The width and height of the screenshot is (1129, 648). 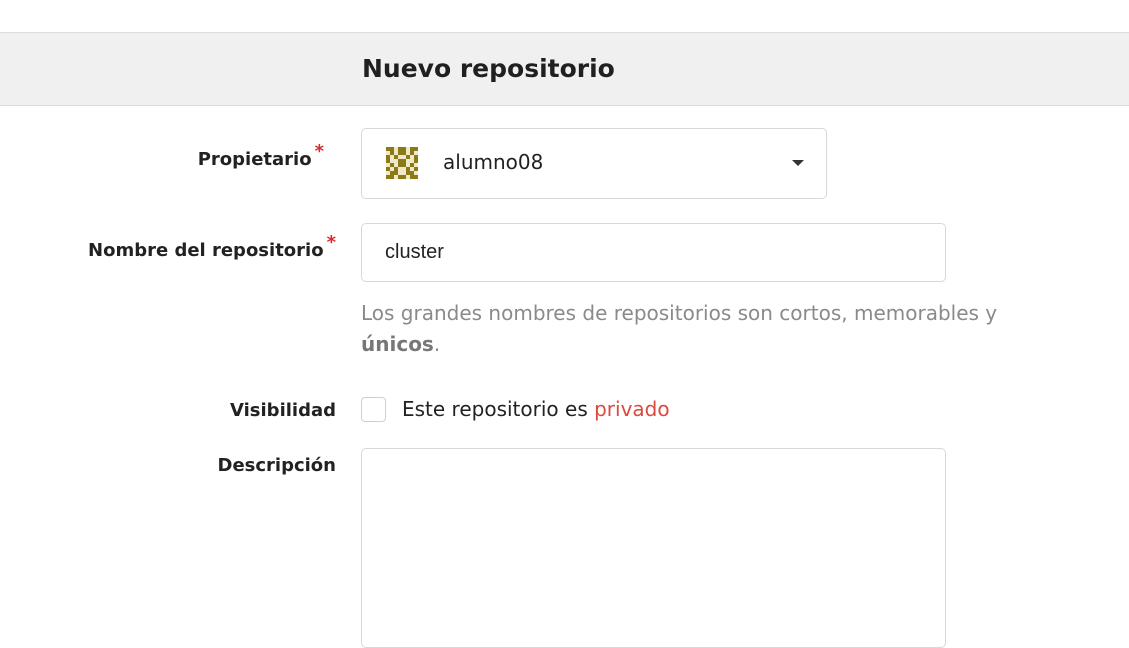 I want to click on repo-name-input, so click(x=653, y=252).